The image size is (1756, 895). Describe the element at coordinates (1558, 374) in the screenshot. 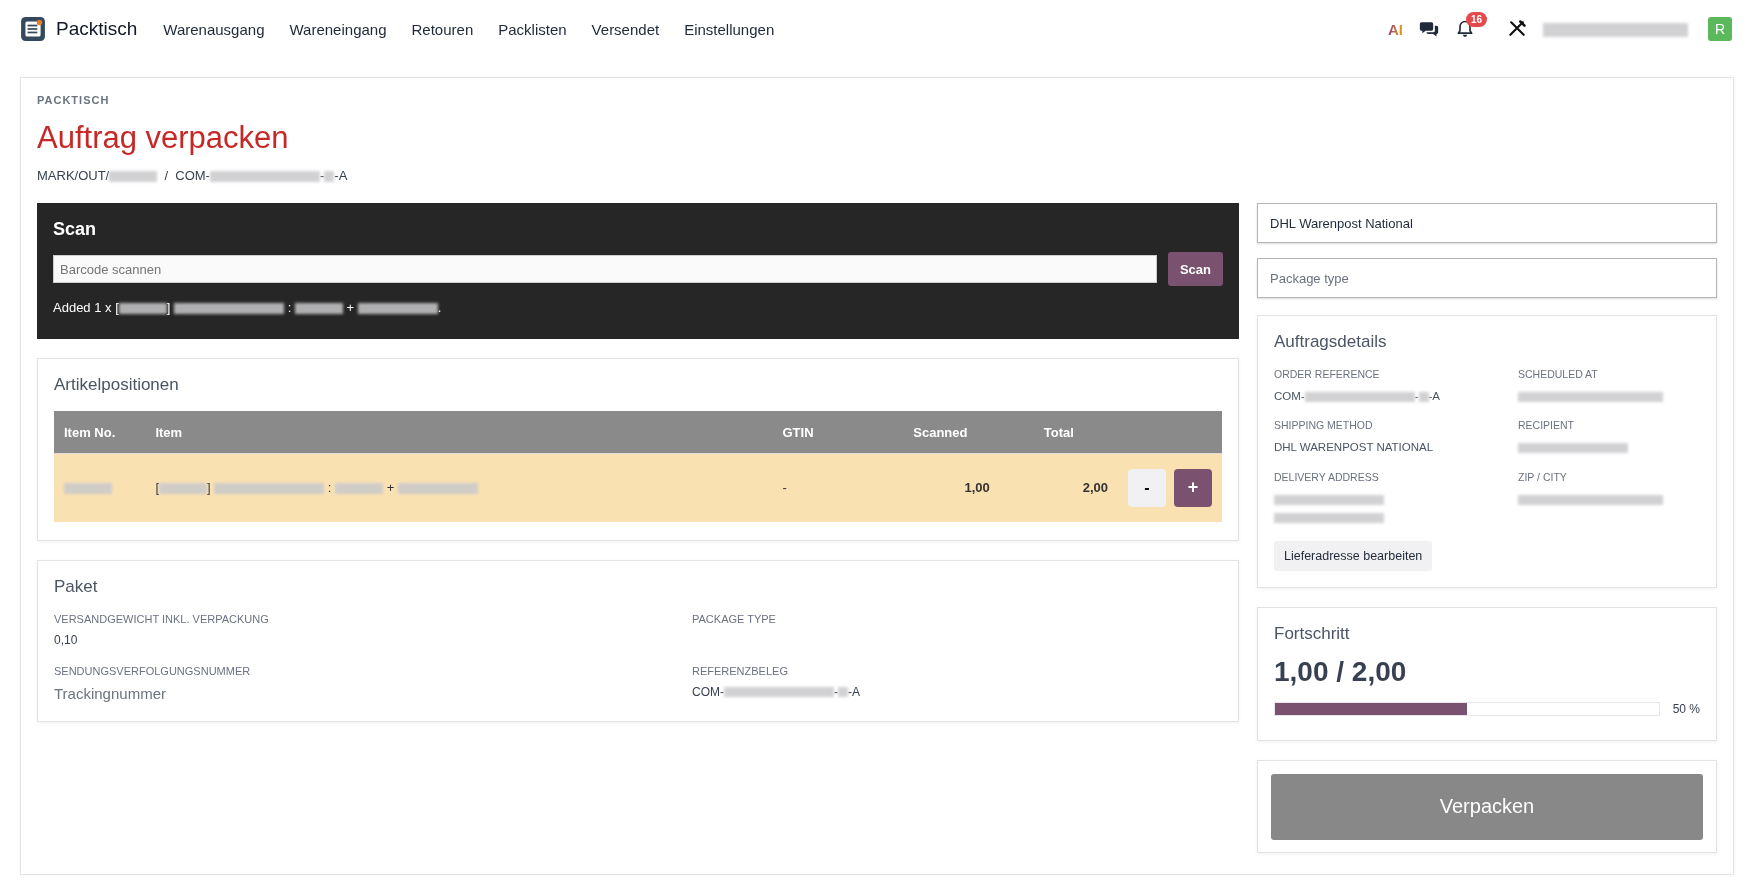

I see `field-label: SCHEDULED AT` at that location.